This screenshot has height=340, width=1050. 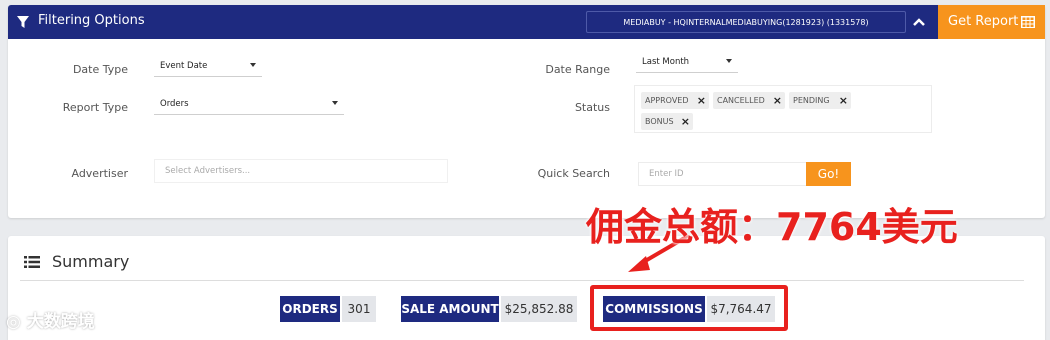 I want to click on status-label: Status, so click(x=592, y=107).